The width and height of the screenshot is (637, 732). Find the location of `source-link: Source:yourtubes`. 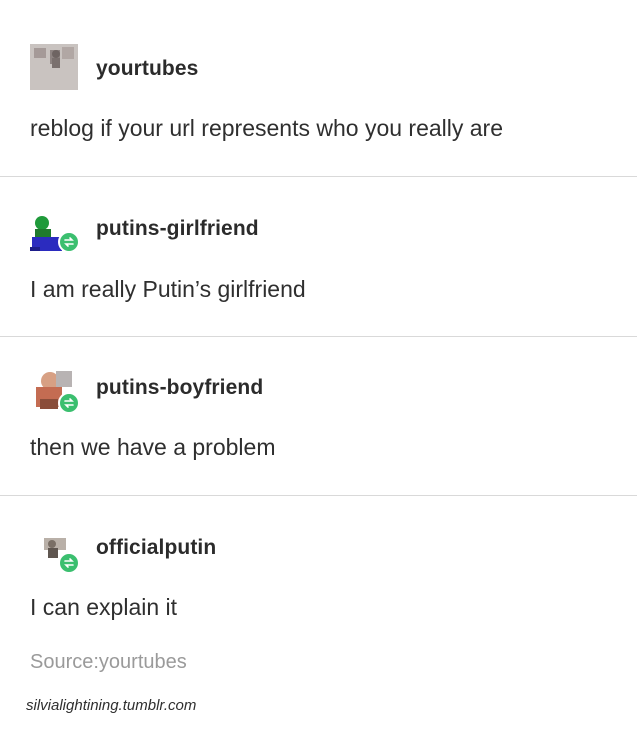

source-link: Source:yourtubes is located at coordinates (108, 662).